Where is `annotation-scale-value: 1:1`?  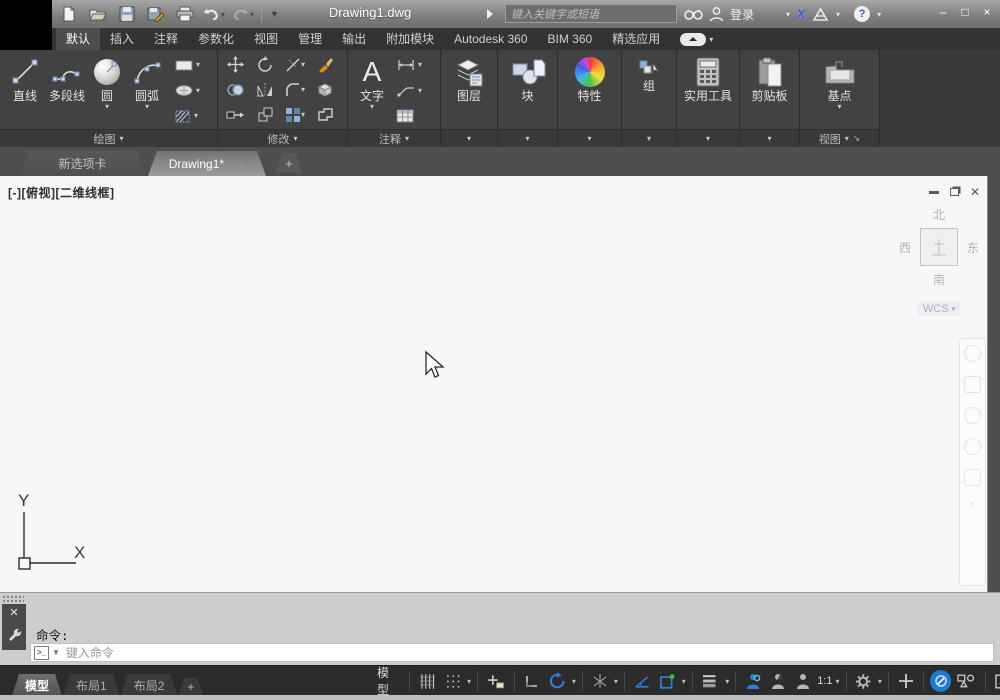 annotation-scale-value: 1:1 is located at coordinates (824, 681).